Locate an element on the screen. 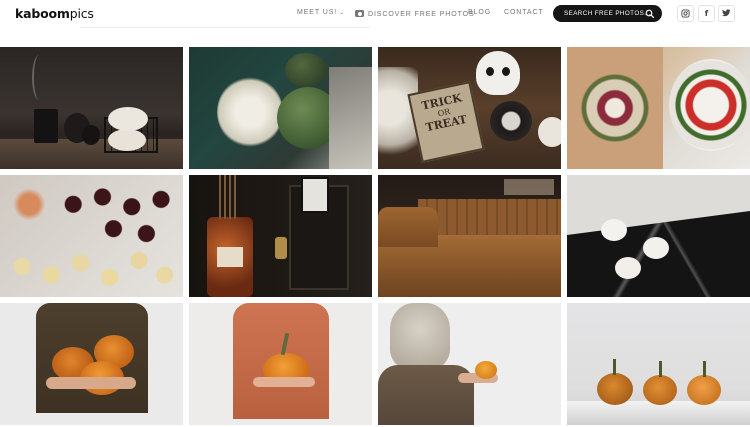  facebook-icon: f is located at coordinates (706, 13).